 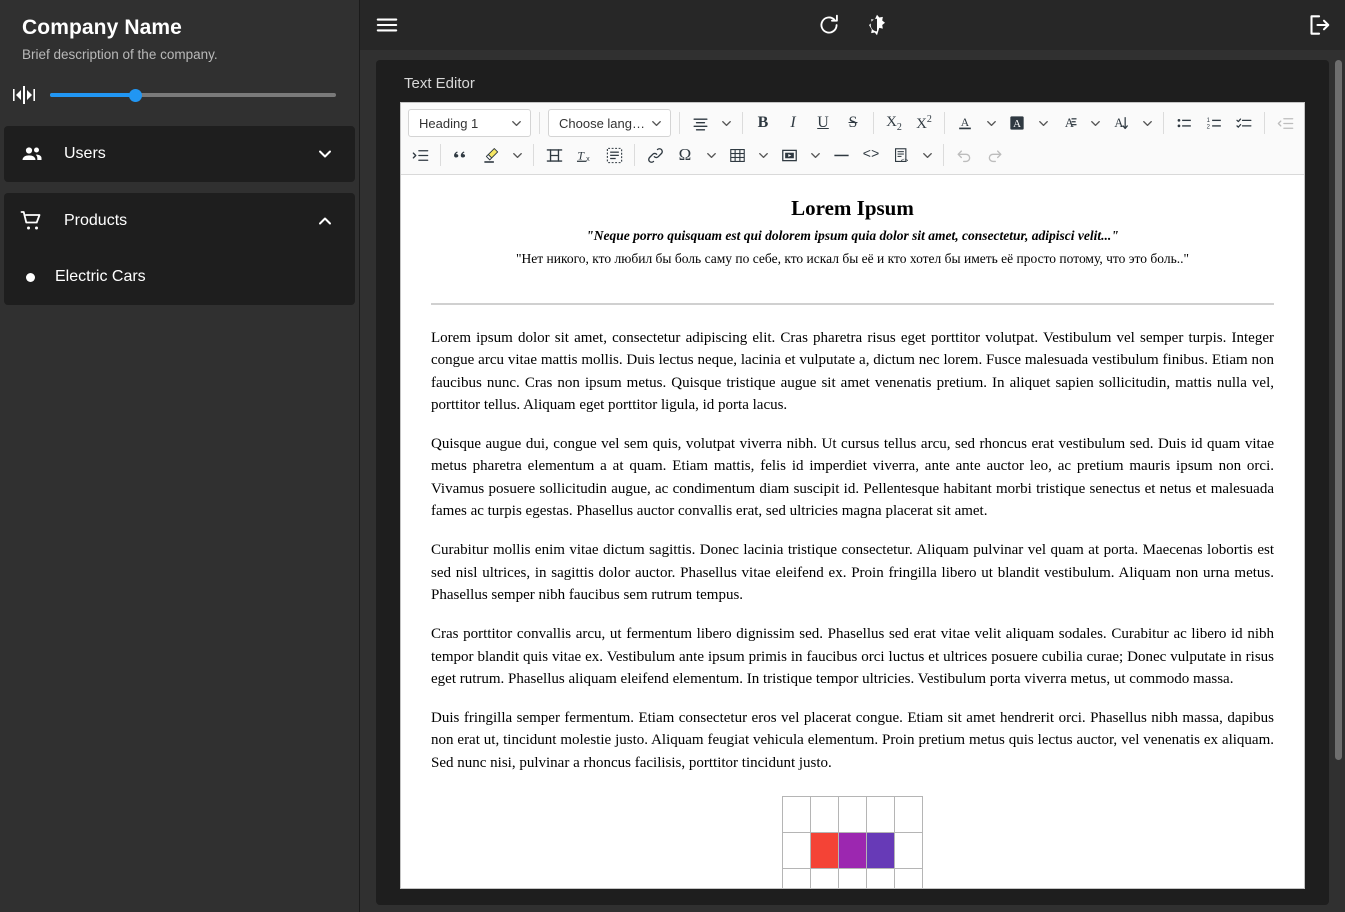 What do you see at coordinates (901, 155) in the screenshot?
I see `code-block-icon: <>` at bounding box center [901, 155].